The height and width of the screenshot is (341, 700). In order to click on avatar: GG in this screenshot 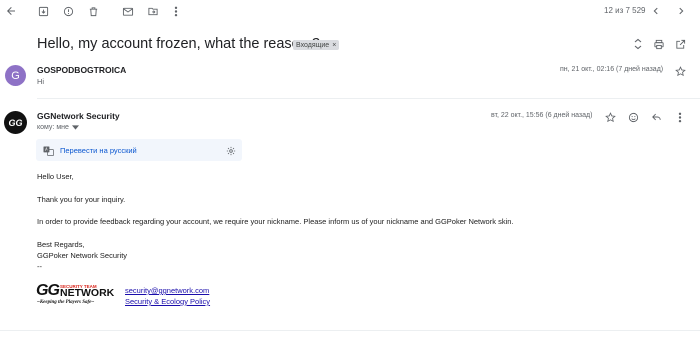, I will do `click(15, 122)`.